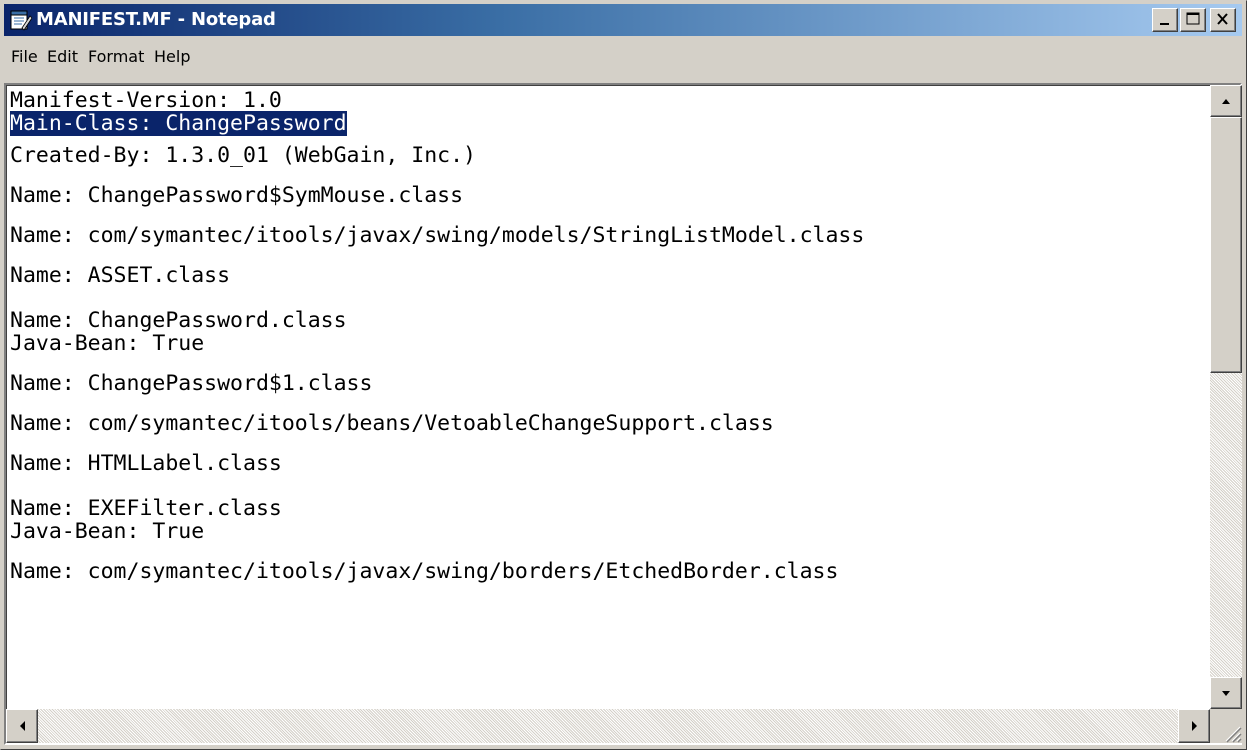 The image size is (1247, 750). What do you see at coordinates (191, 383) in the screenshot?
I see `document-line: Name: ChangePassword$1.class` at bounding box center [191, 383].